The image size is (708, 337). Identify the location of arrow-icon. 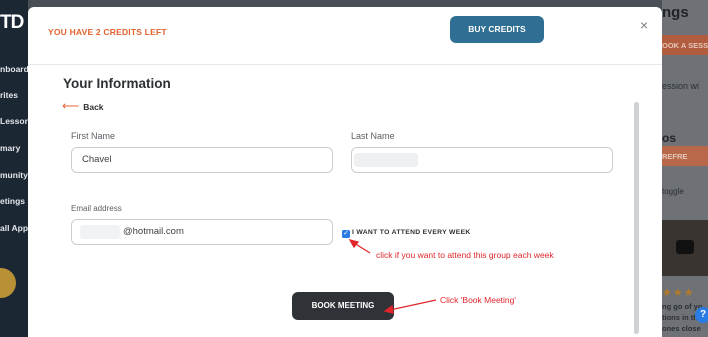
(359, 246).